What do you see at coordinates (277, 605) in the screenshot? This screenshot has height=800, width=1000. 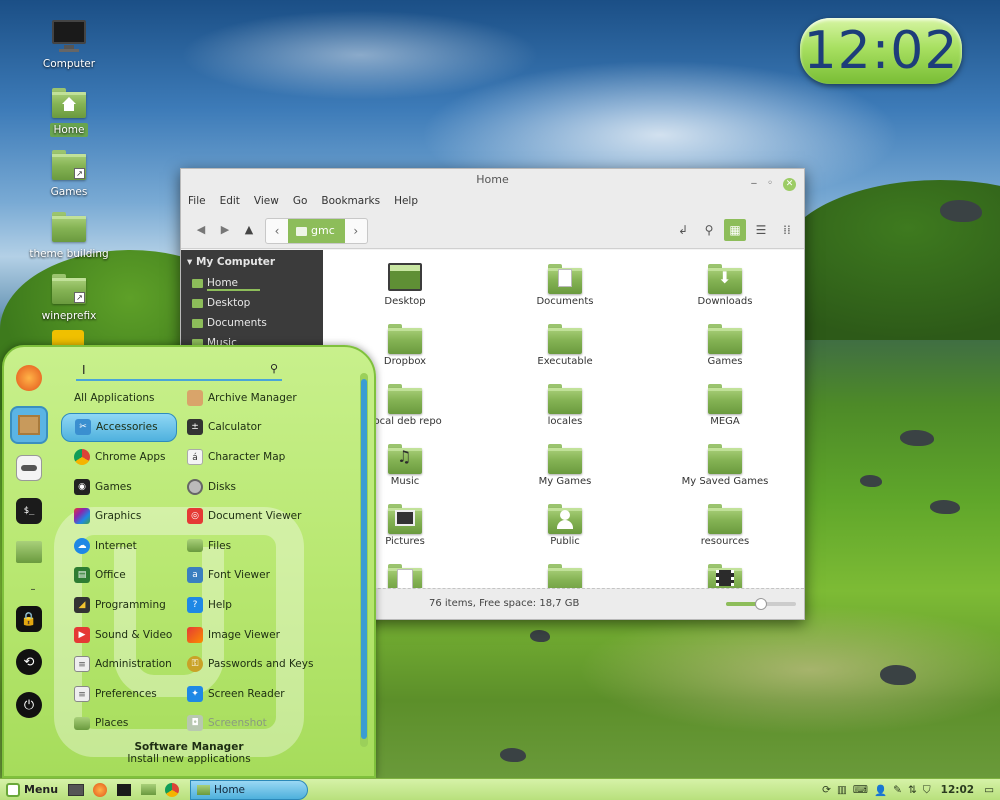 I see `app-help: ? Help` at bounding box center [277, 605].